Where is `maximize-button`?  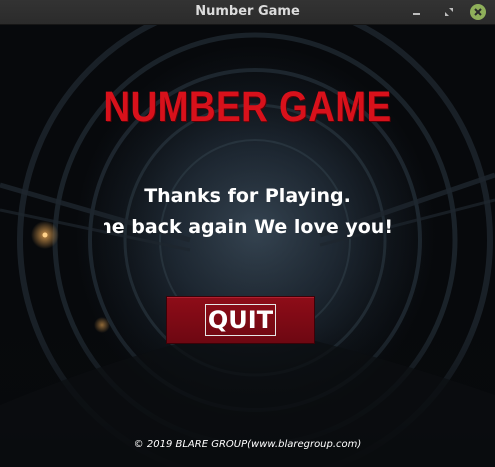
maximize-button is located at coordinates (449, 12).